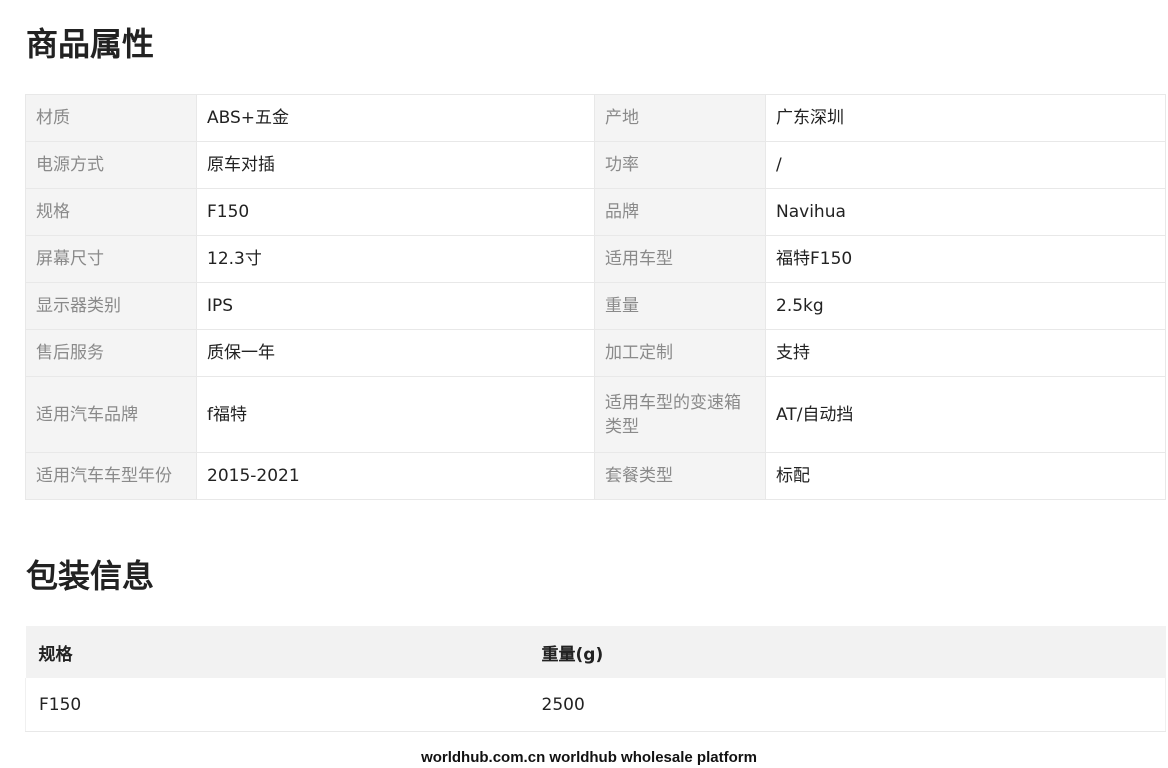  What do you see at coordinates (395, 165) in the screenshot?
I see `attribute-value: 原车对插` at bounding box center [395, 165].